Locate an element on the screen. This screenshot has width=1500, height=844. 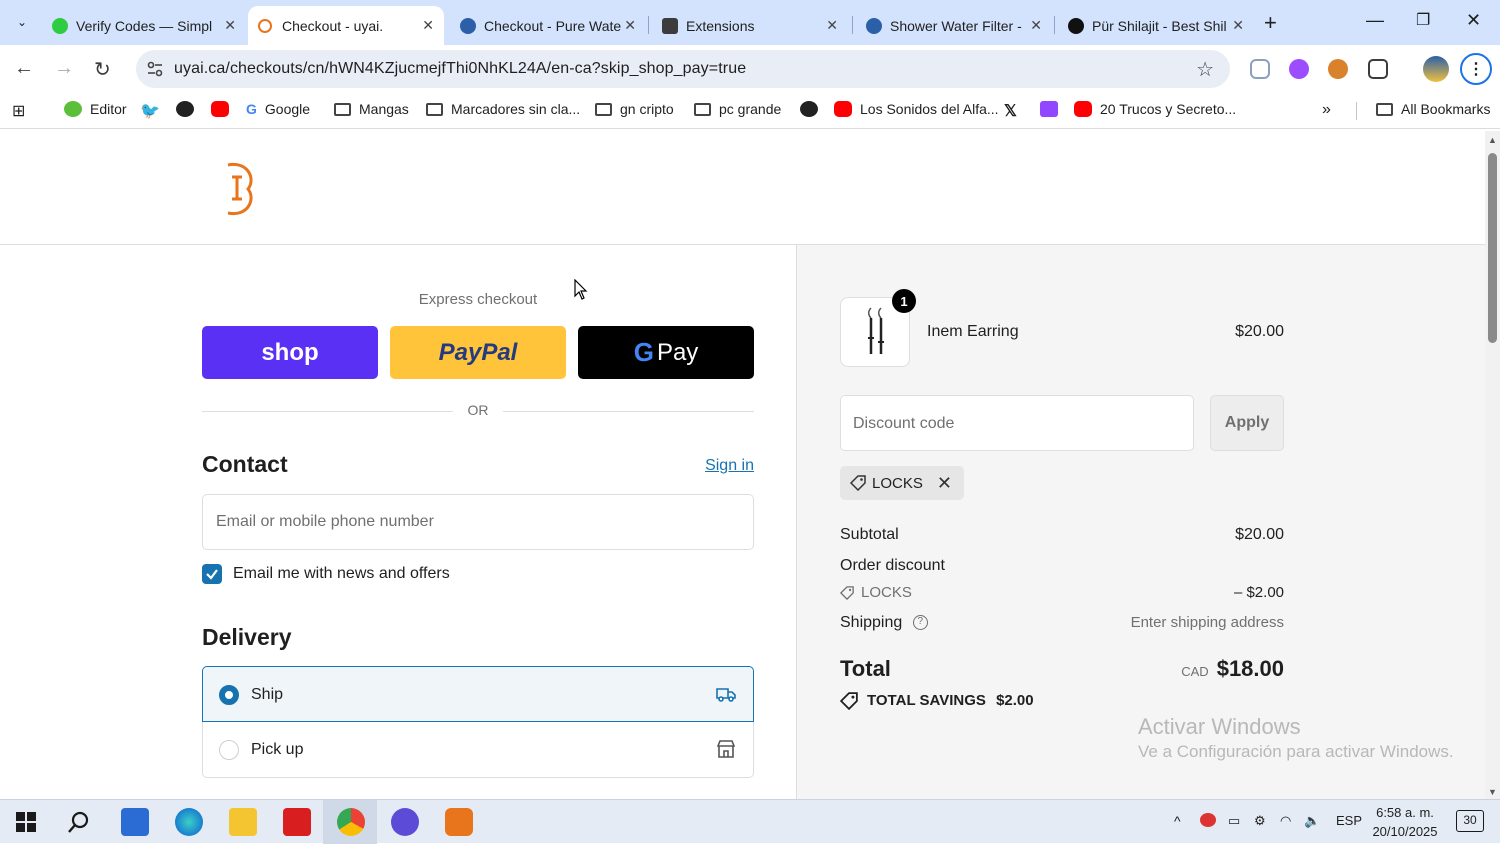
tray-app-icon is located at coordinates (1208, 820).